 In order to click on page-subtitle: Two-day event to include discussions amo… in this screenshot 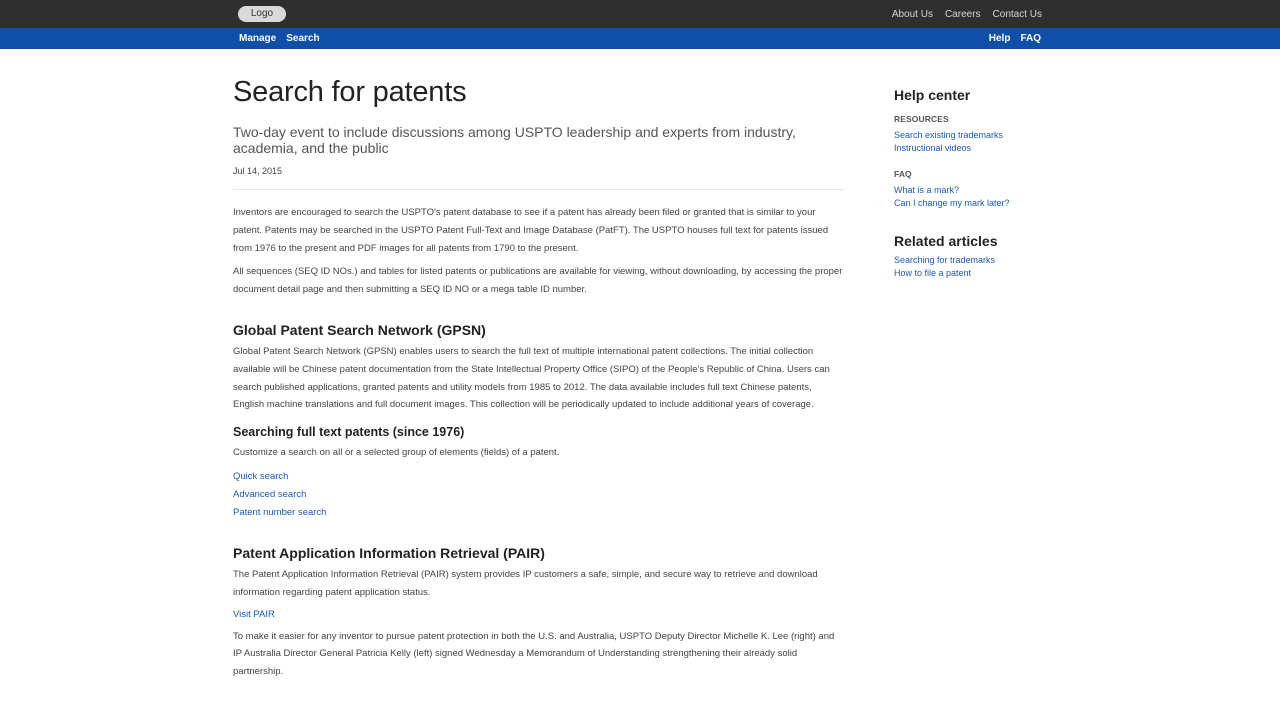, I will do `click(514, 140)`.